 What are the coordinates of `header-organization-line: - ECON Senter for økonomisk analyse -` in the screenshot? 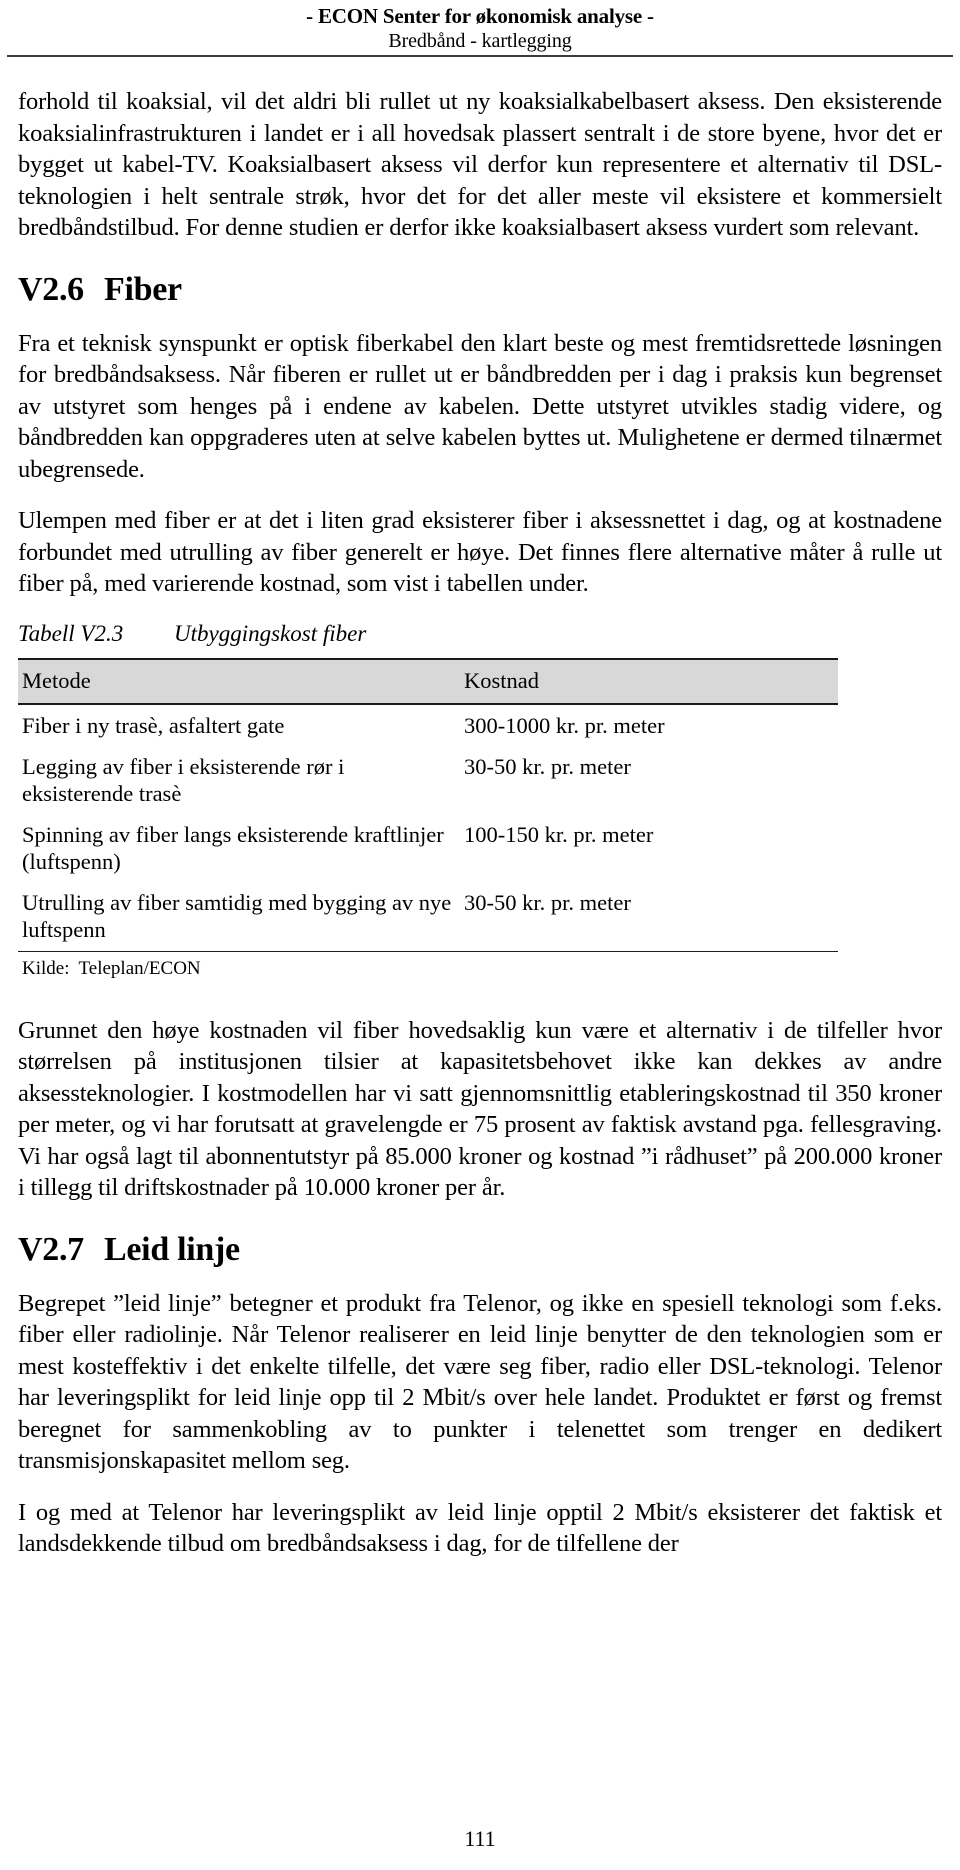 It's located at (480, 16).